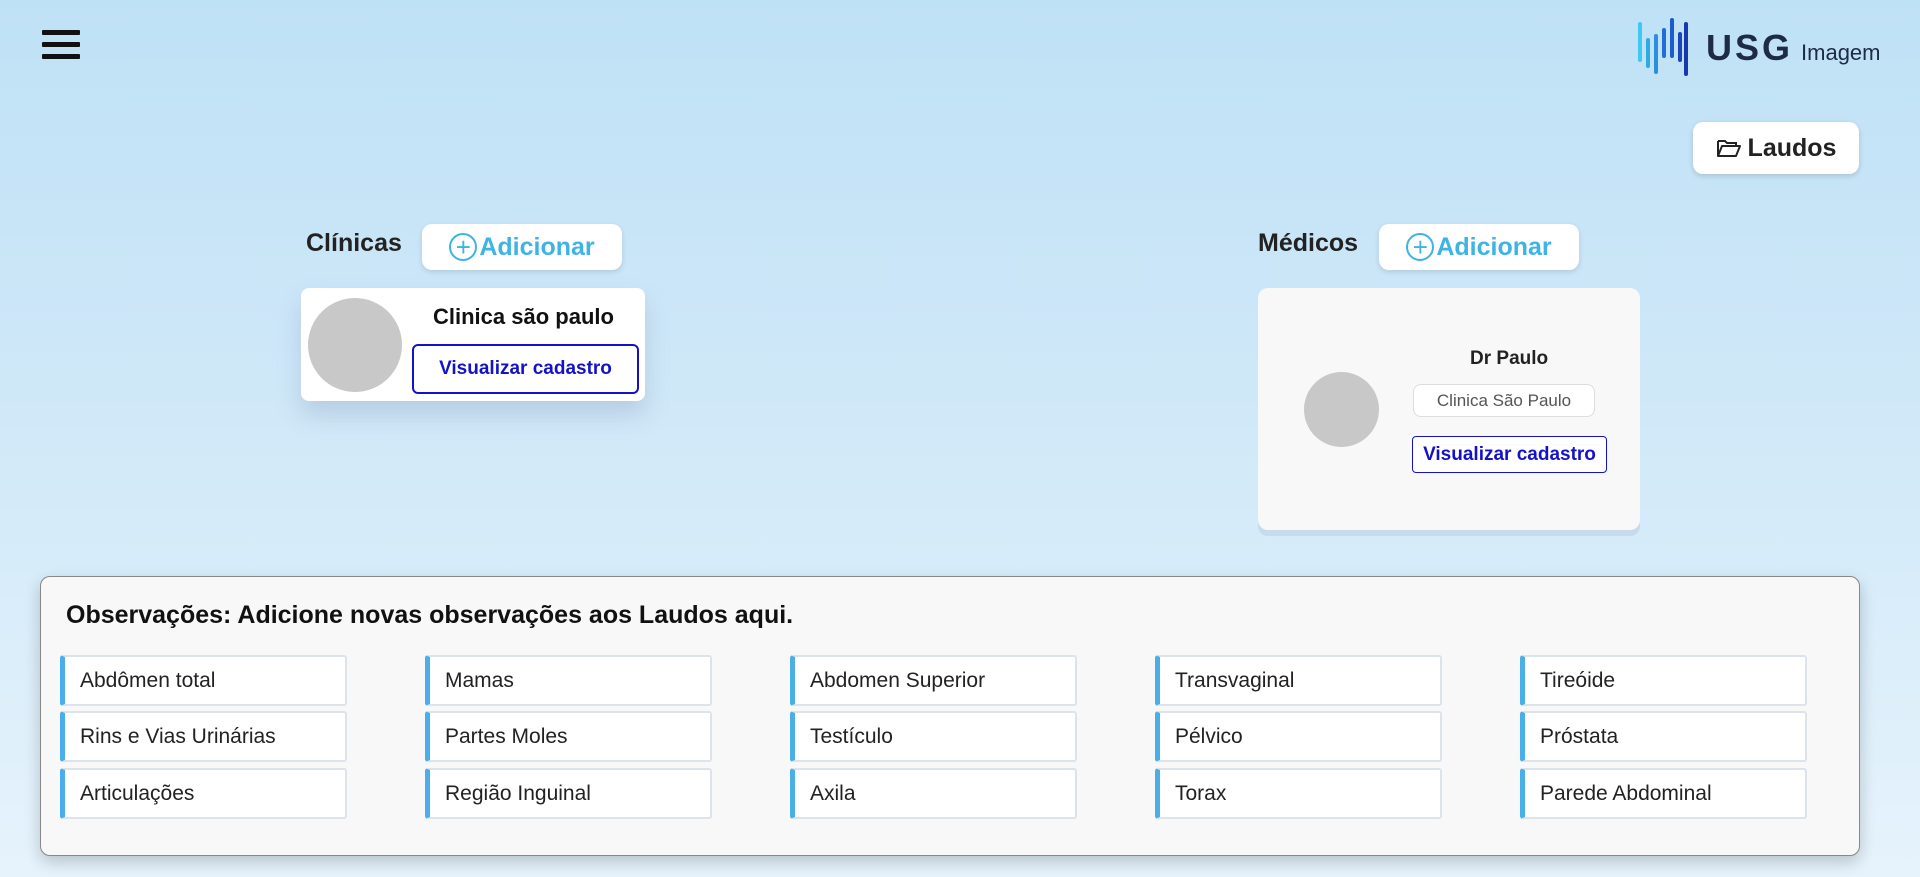  Describe the element at coordinates (568, 736) in the screenshot. I see `observacao-item: Partes Moles` at that location.